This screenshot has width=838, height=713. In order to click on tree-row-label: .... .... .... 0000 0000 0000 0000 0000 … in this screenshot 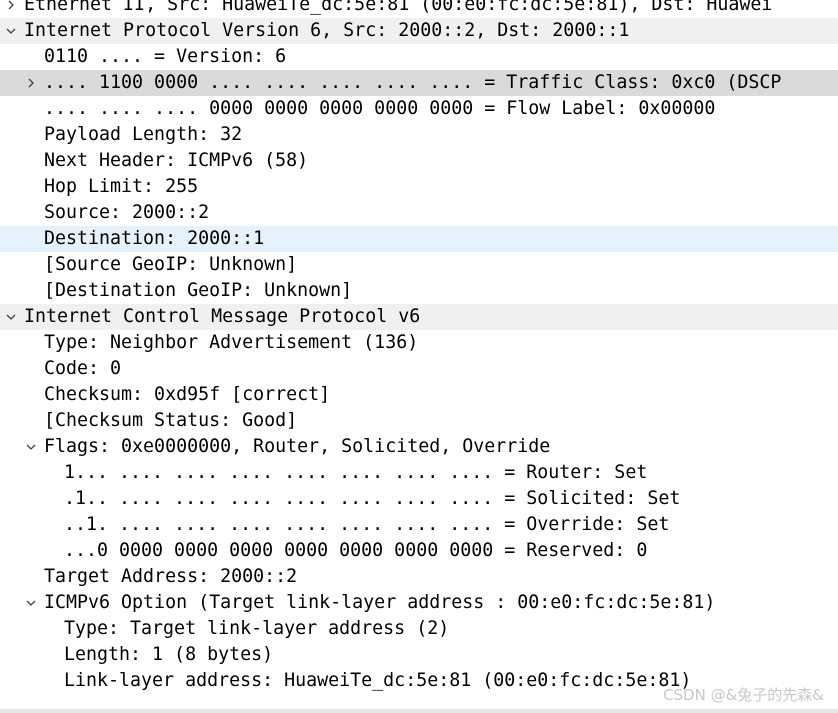, I will do `click(380, 108)`.